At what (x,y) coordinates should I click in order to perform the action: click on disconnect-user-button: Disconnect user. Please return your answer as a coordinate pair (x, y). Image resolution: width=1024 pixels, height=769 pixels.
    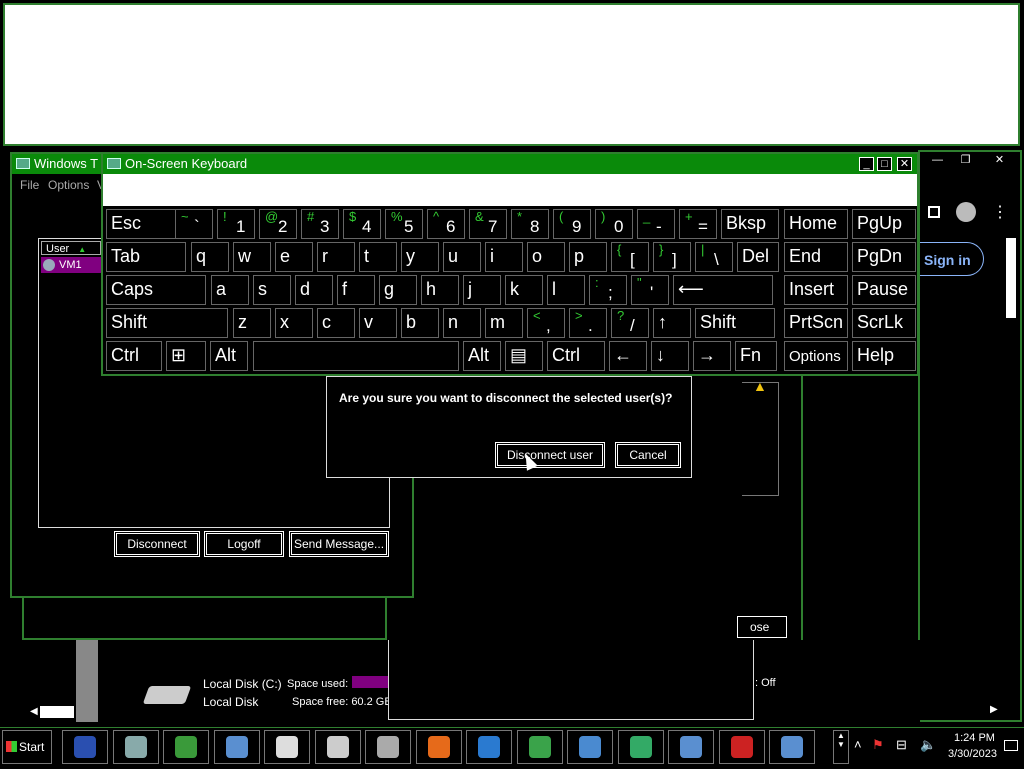
    Looking at the image, I should click on (550, 455).